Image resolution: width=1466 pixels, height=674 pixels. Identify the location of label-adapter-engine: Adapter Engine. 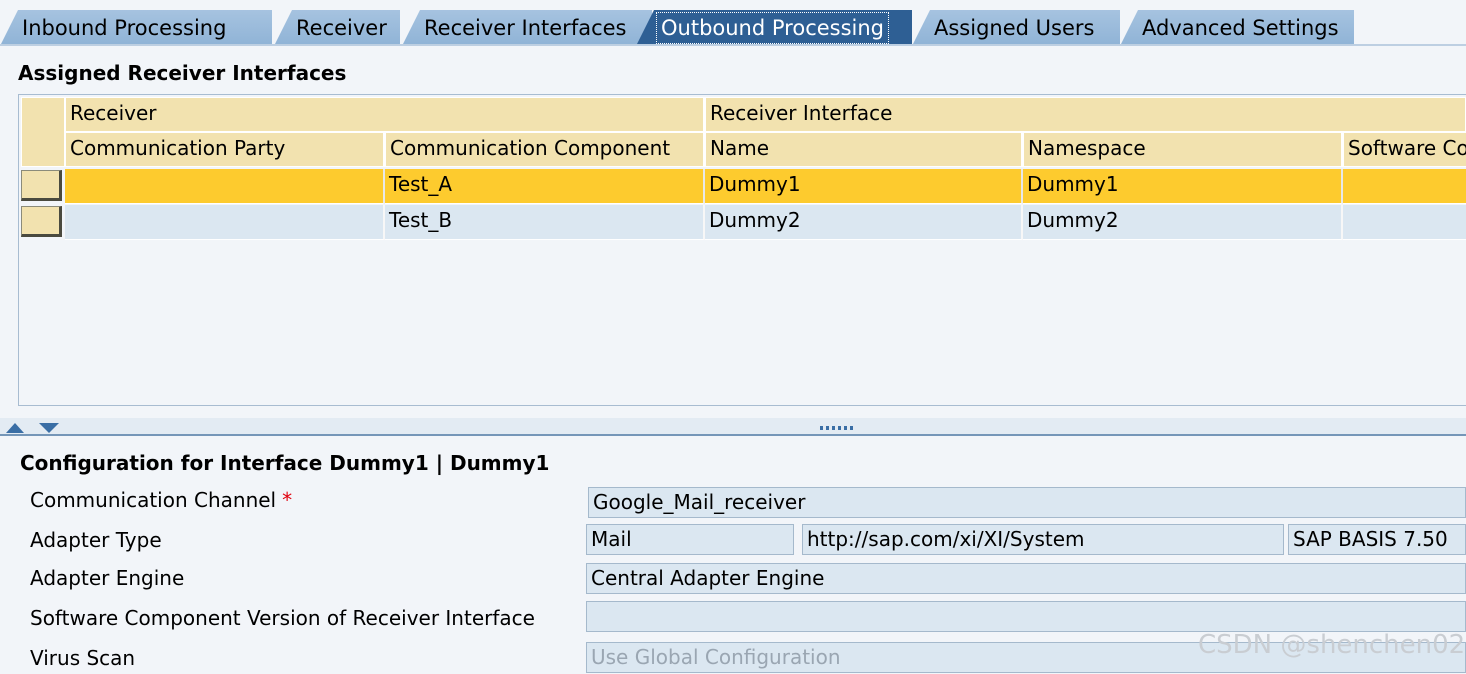
(107, 578).